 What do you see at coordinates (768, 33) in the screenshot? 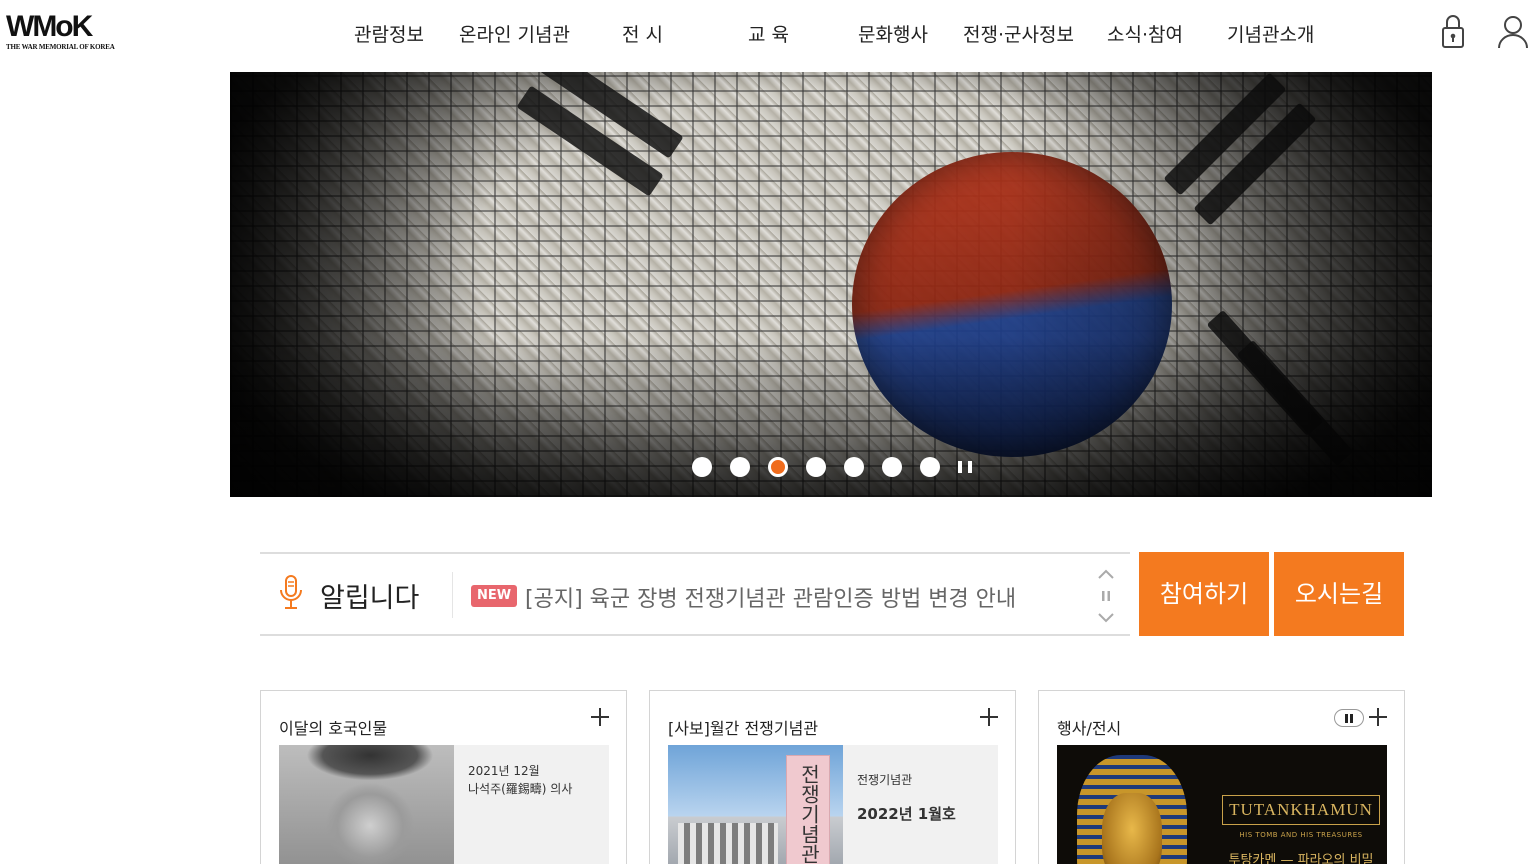
I see `nav-education: 교 육` at bounding box center [768, 33].